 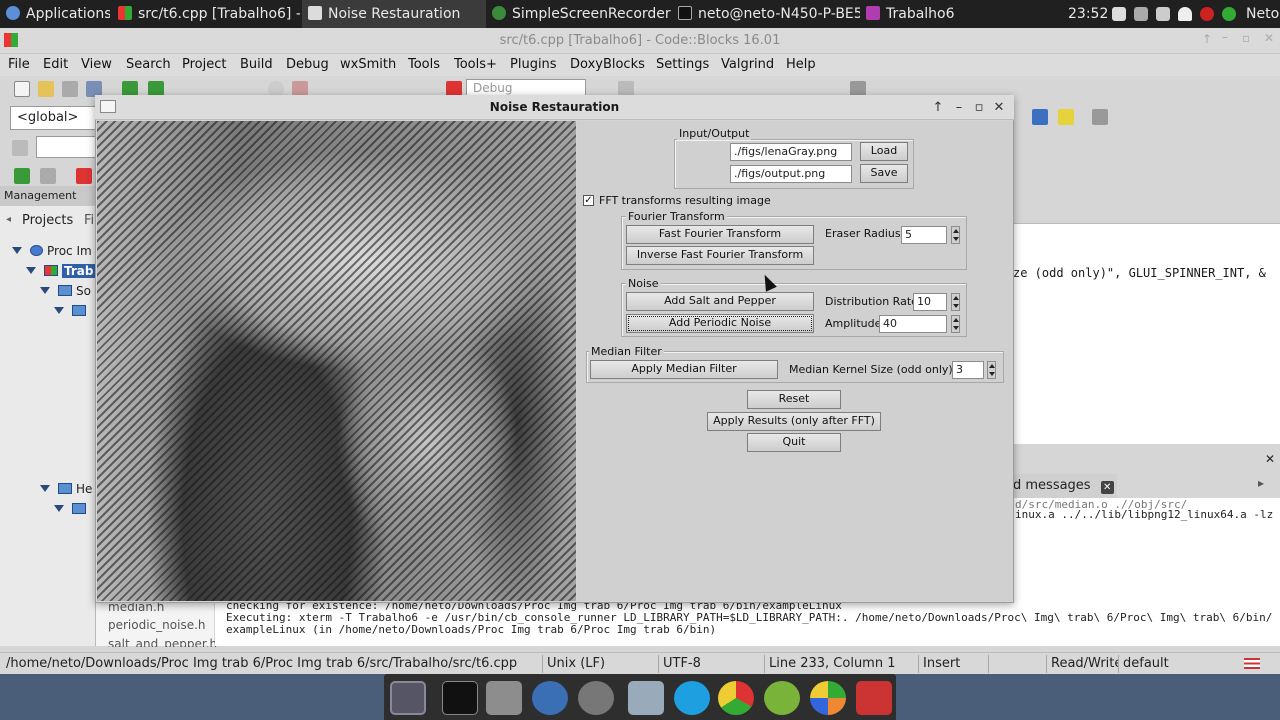 What do you see at coordinates (884, 151) in the screenshot?
I see `load-button: Load` at bounding box center [884, 151].